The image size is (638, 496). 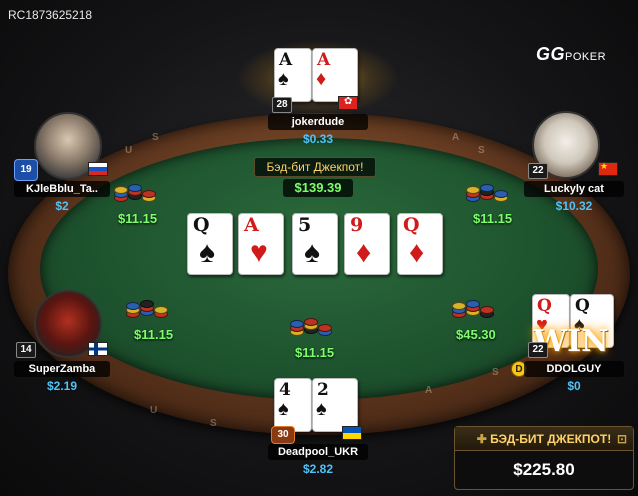 I want to click on jackpot-amount: $225.80, so click(x=544, y=469).